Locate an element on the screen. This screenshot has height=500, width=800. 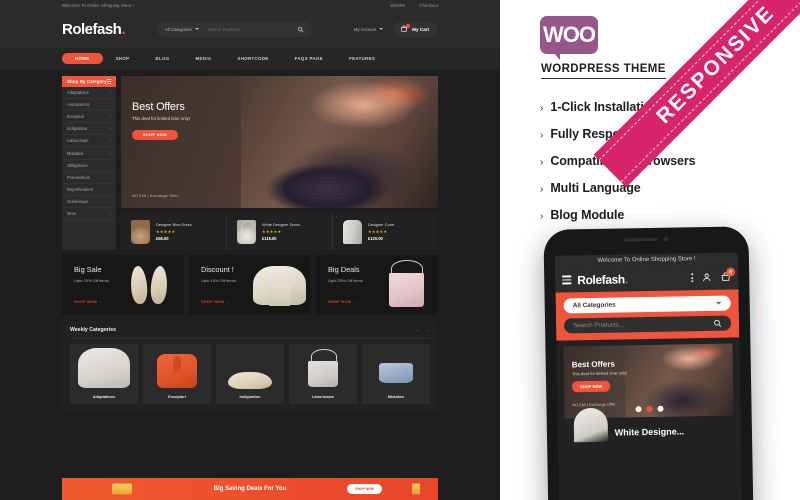
nav-item-shop: SHOP is located at coordinates (123, 58).